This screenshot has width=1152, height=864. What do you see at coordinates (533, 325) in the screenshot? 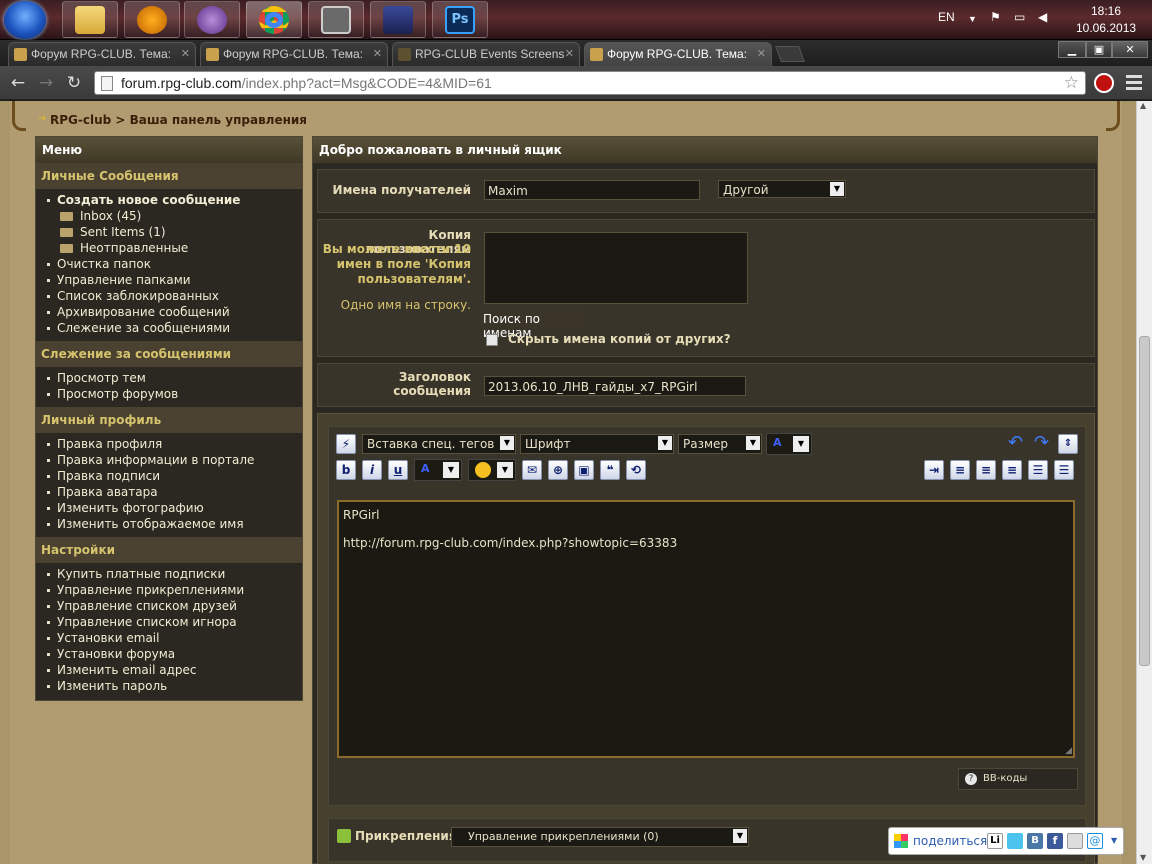
I see `search-names-button: Поиск по именам` at bounding box center [533, 325].